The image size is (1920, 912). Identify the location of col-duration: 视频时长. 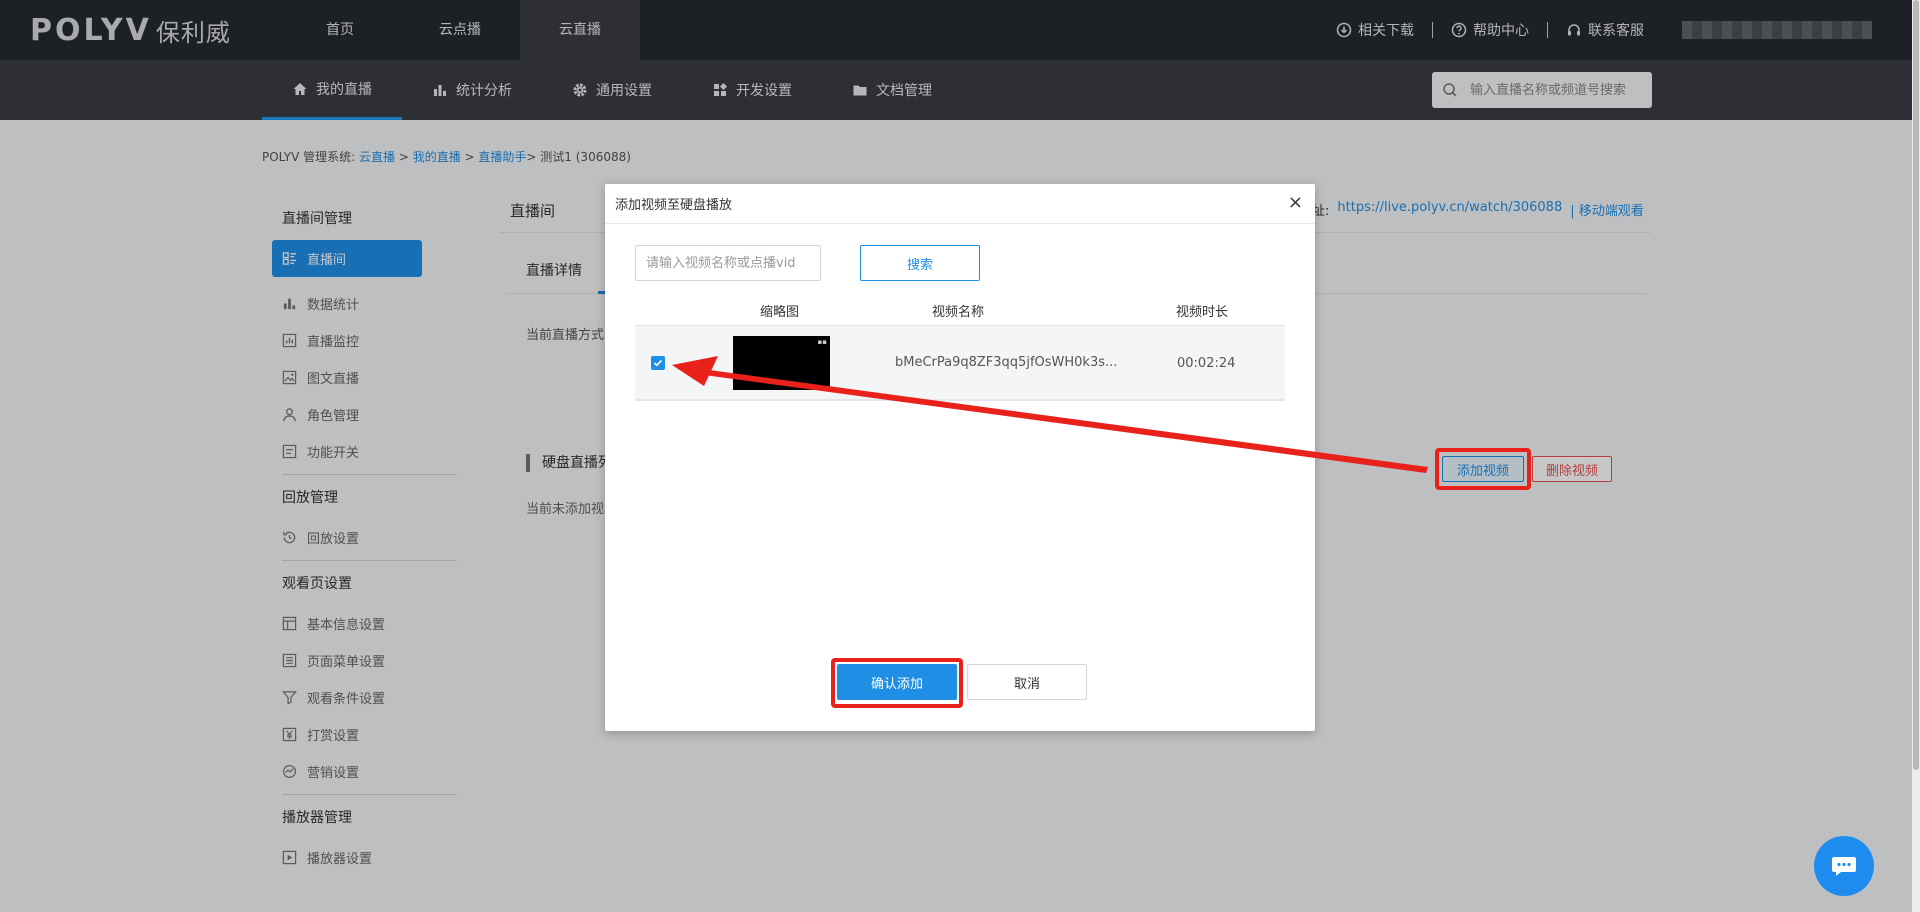
(1202, 312).